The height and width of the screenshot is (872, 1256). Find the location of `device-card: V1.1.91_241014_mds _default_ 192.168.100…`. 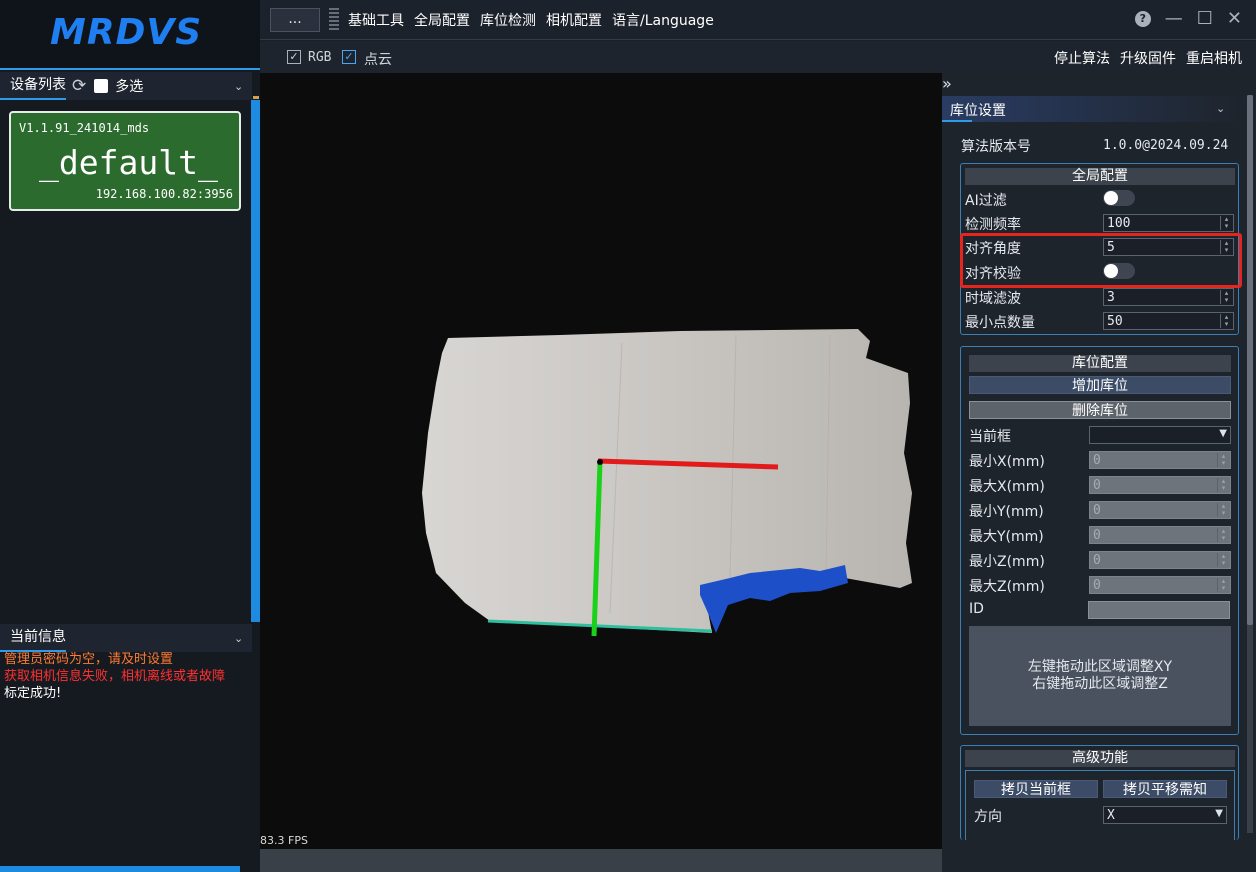

device-card: V1.1.91_241014_mds _default_ 192.168.100… is located at coordinates (125, 161).